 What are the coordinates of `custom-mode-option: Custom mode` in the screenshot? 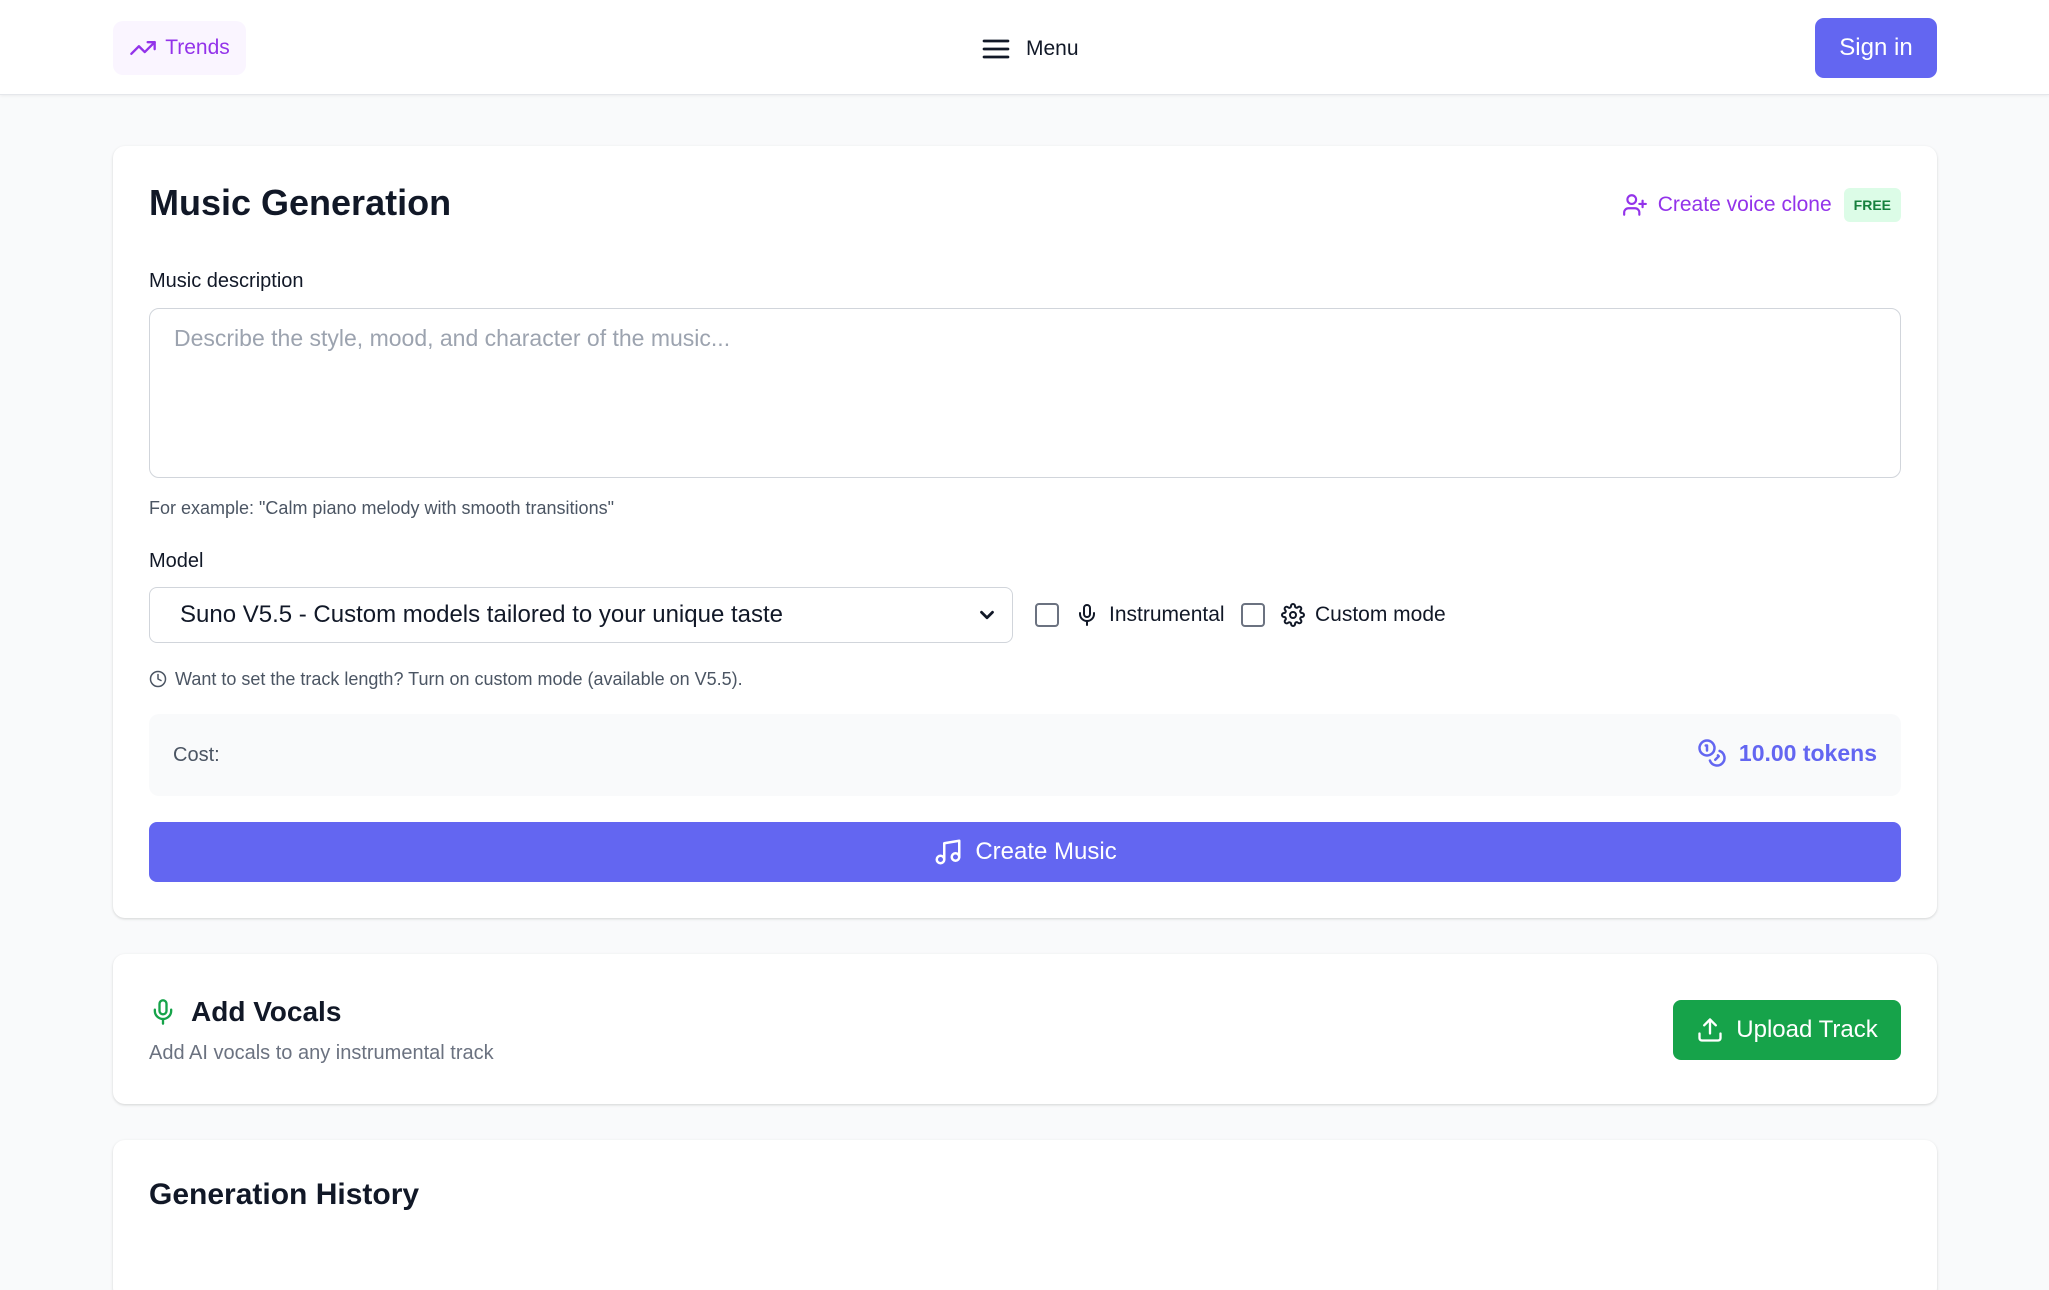 It's located at (1343, 615).